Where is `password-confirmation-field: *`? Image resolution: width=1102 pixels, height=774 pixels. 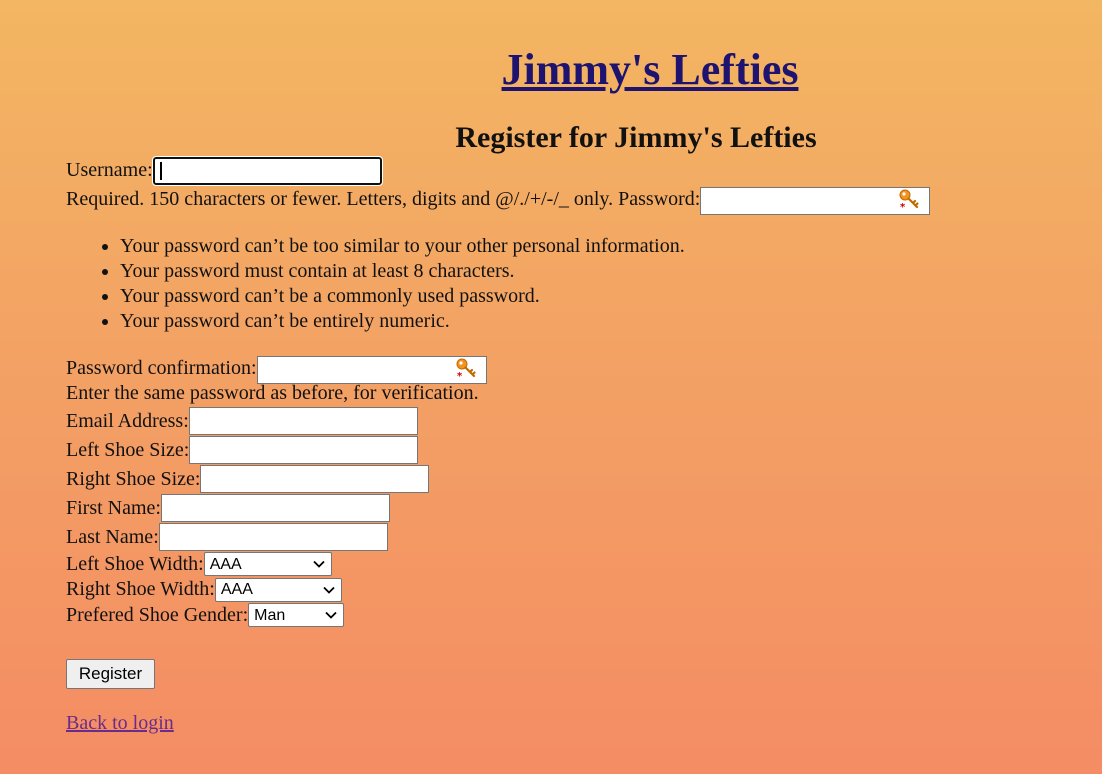 password-confirmation-field: * is located at coordinates (371, 369).